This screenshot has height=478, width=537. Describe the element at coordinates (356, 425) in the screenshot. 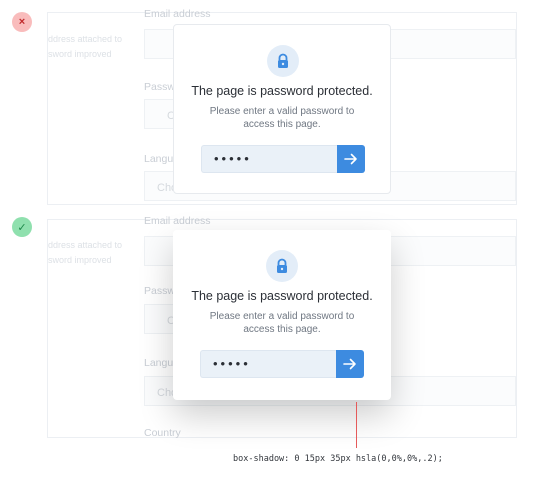

I see `annotation-pointer-line` at that location.